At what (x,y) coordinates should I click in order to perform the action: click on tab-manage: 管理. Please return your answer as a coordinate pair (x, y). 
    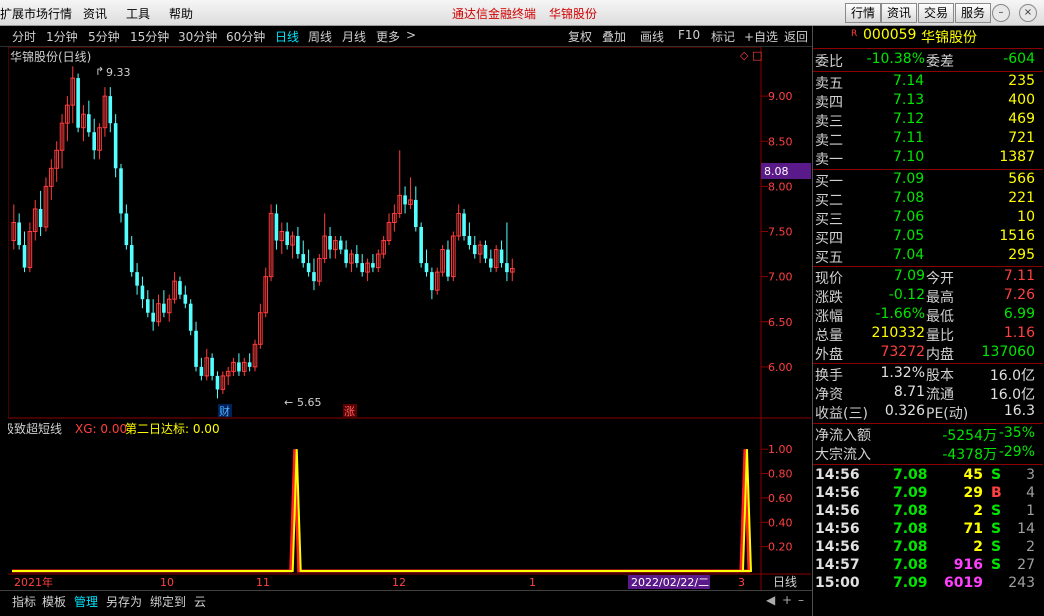
    Looking at the image, I should click on (86, 601).